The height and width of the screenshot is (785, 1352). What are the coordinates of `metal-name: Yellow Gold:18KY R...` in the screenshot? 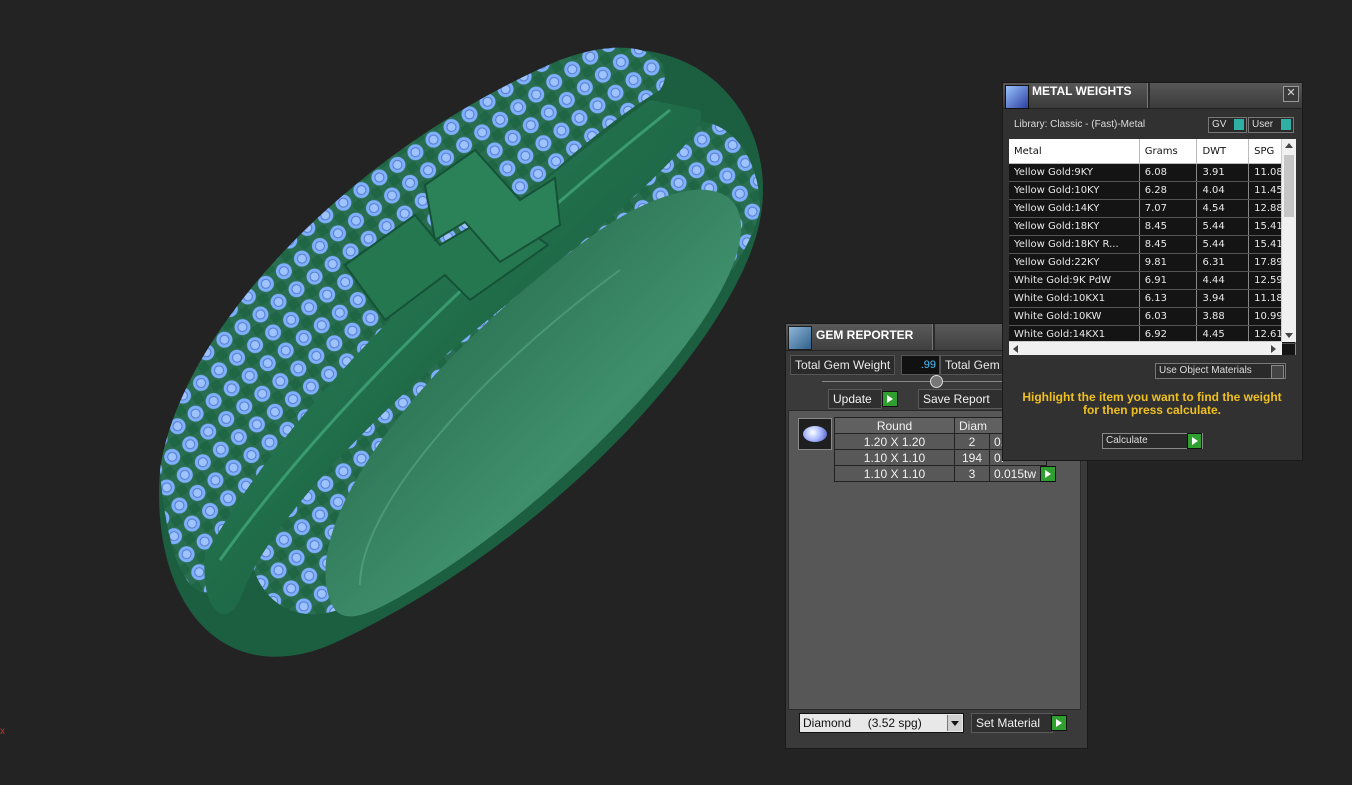 It's located at (1074, 244).